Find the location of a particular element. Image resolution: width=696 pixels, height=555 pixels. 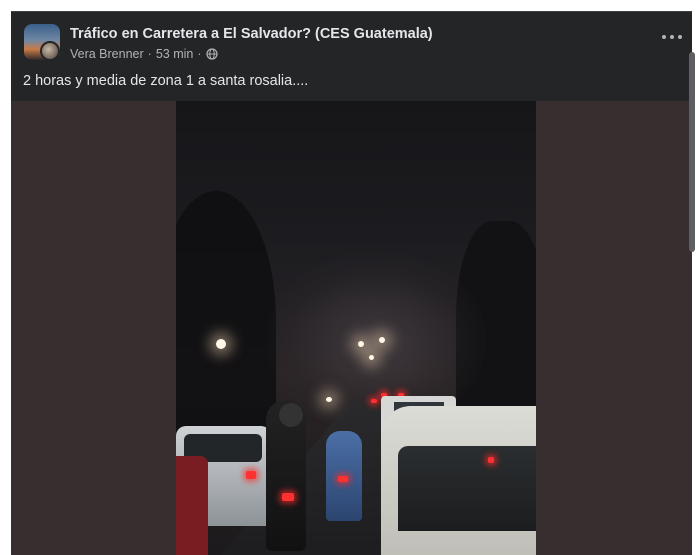

globe-icon is located at coordinates (211, 54).